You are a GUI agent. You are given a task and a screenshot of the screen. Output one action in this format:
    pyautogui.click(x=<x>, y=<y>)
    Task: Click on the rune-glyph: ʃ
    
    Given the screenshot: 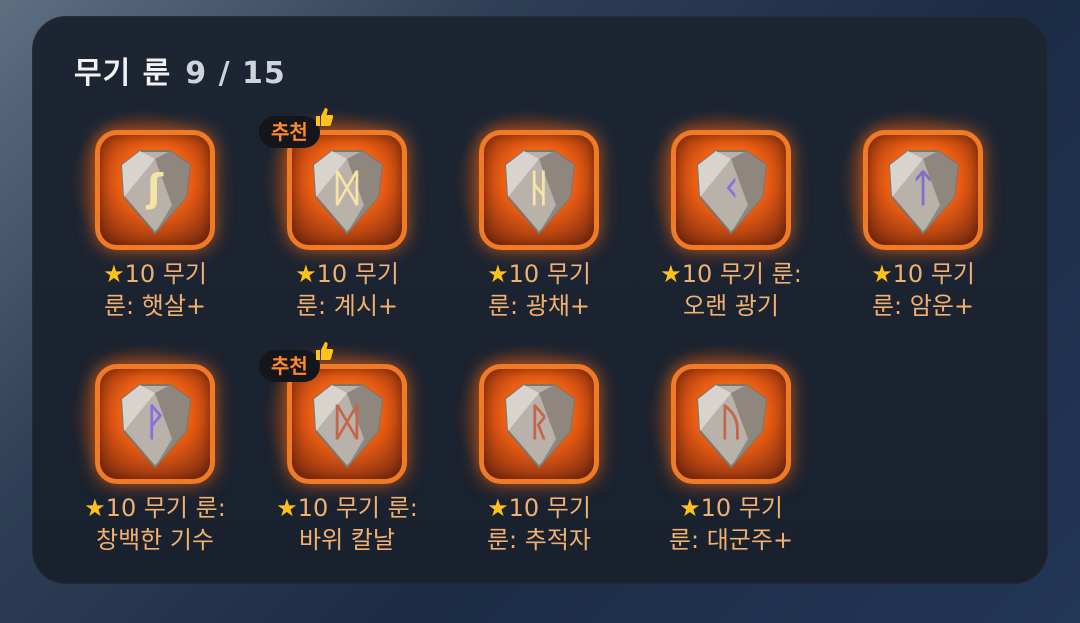 What is the action you would take?
    pyautogui.click(x=154, y=188)
    